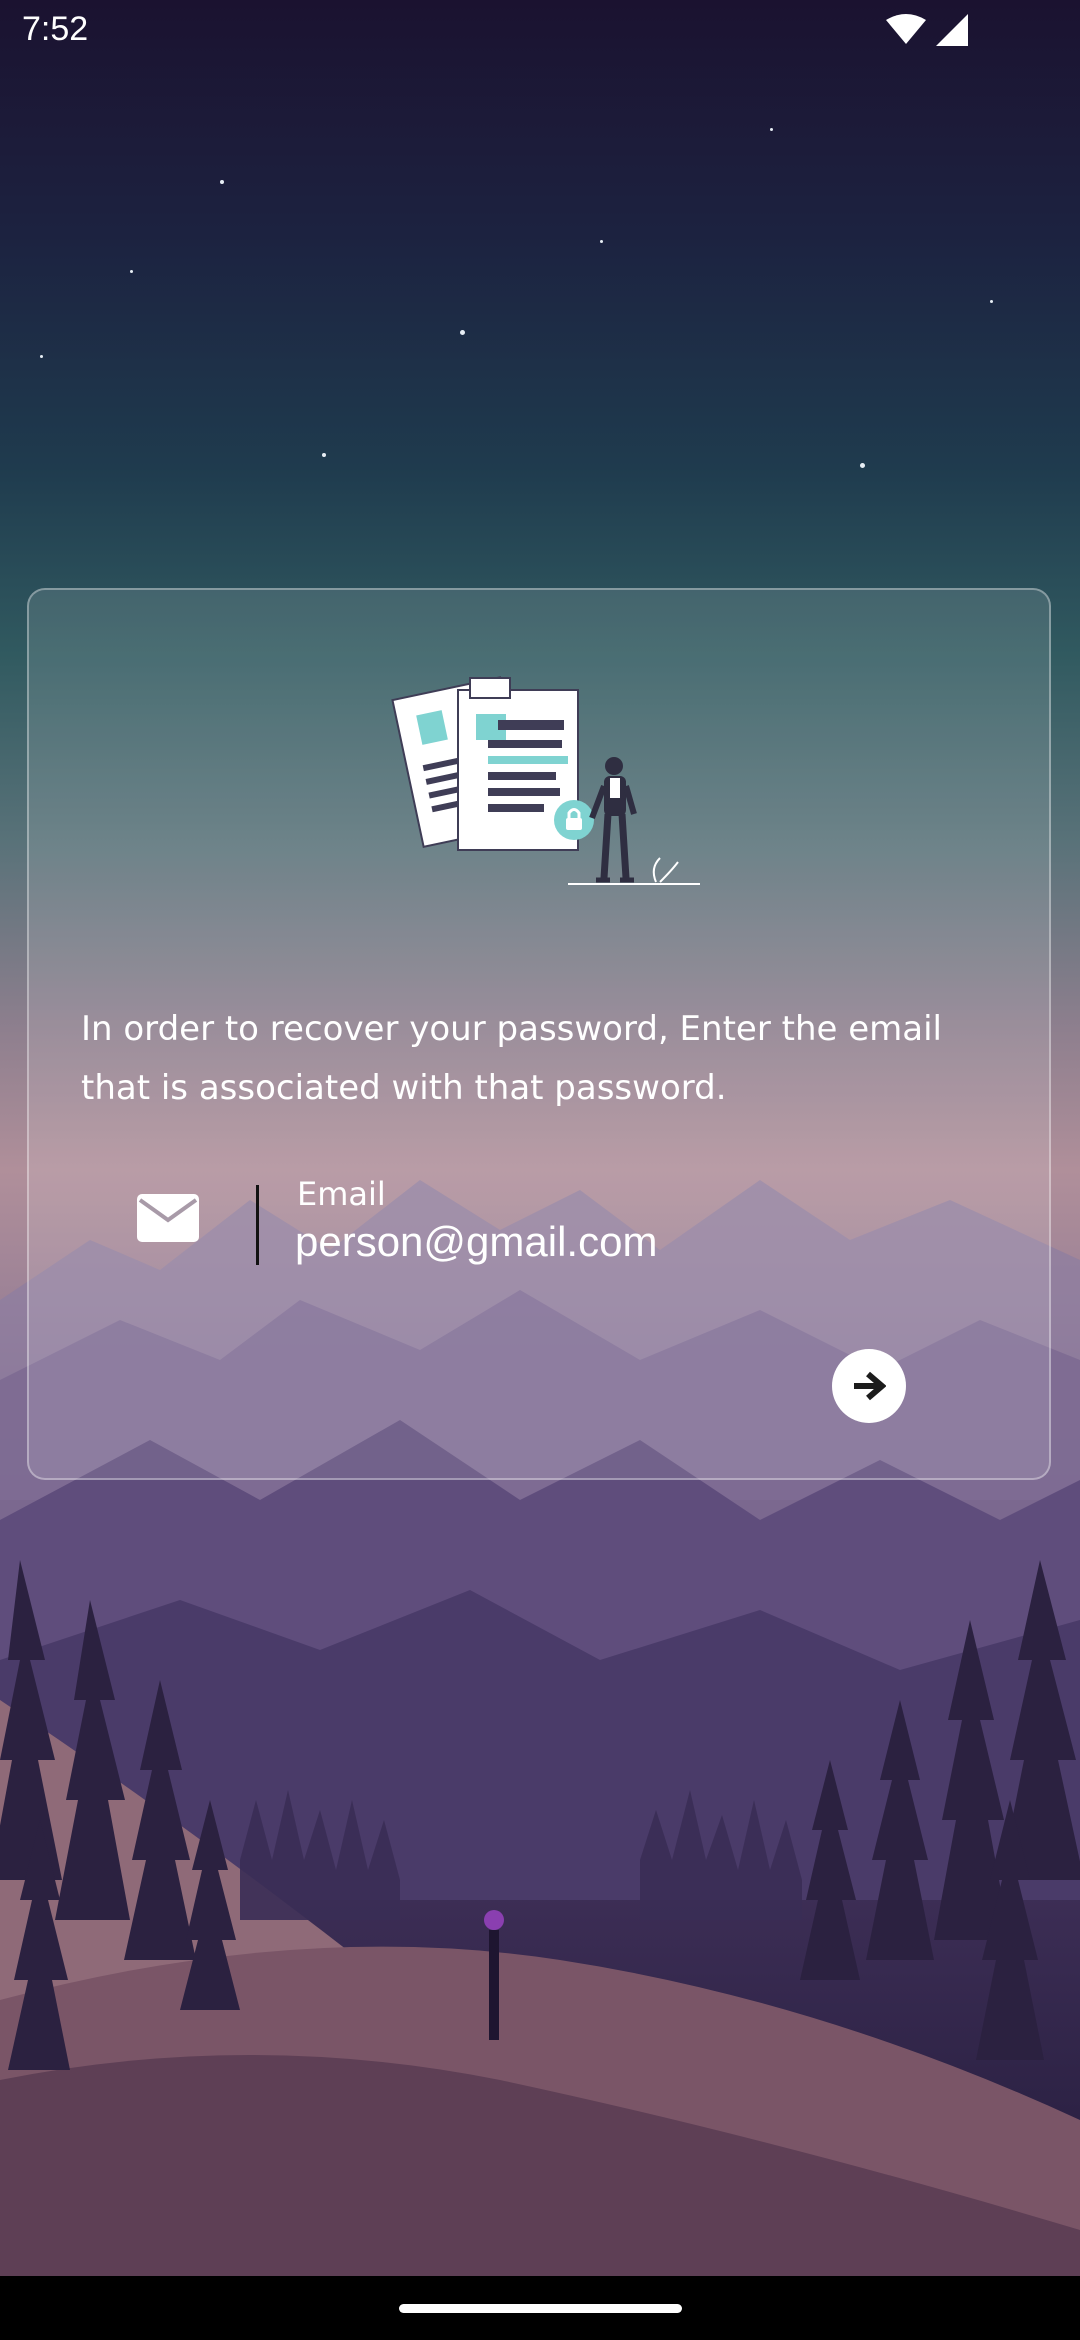  What do you see at coordinates (341, 1194) in the screenshot?
I see `email-label: Email` at bounding box center [341, 1194].